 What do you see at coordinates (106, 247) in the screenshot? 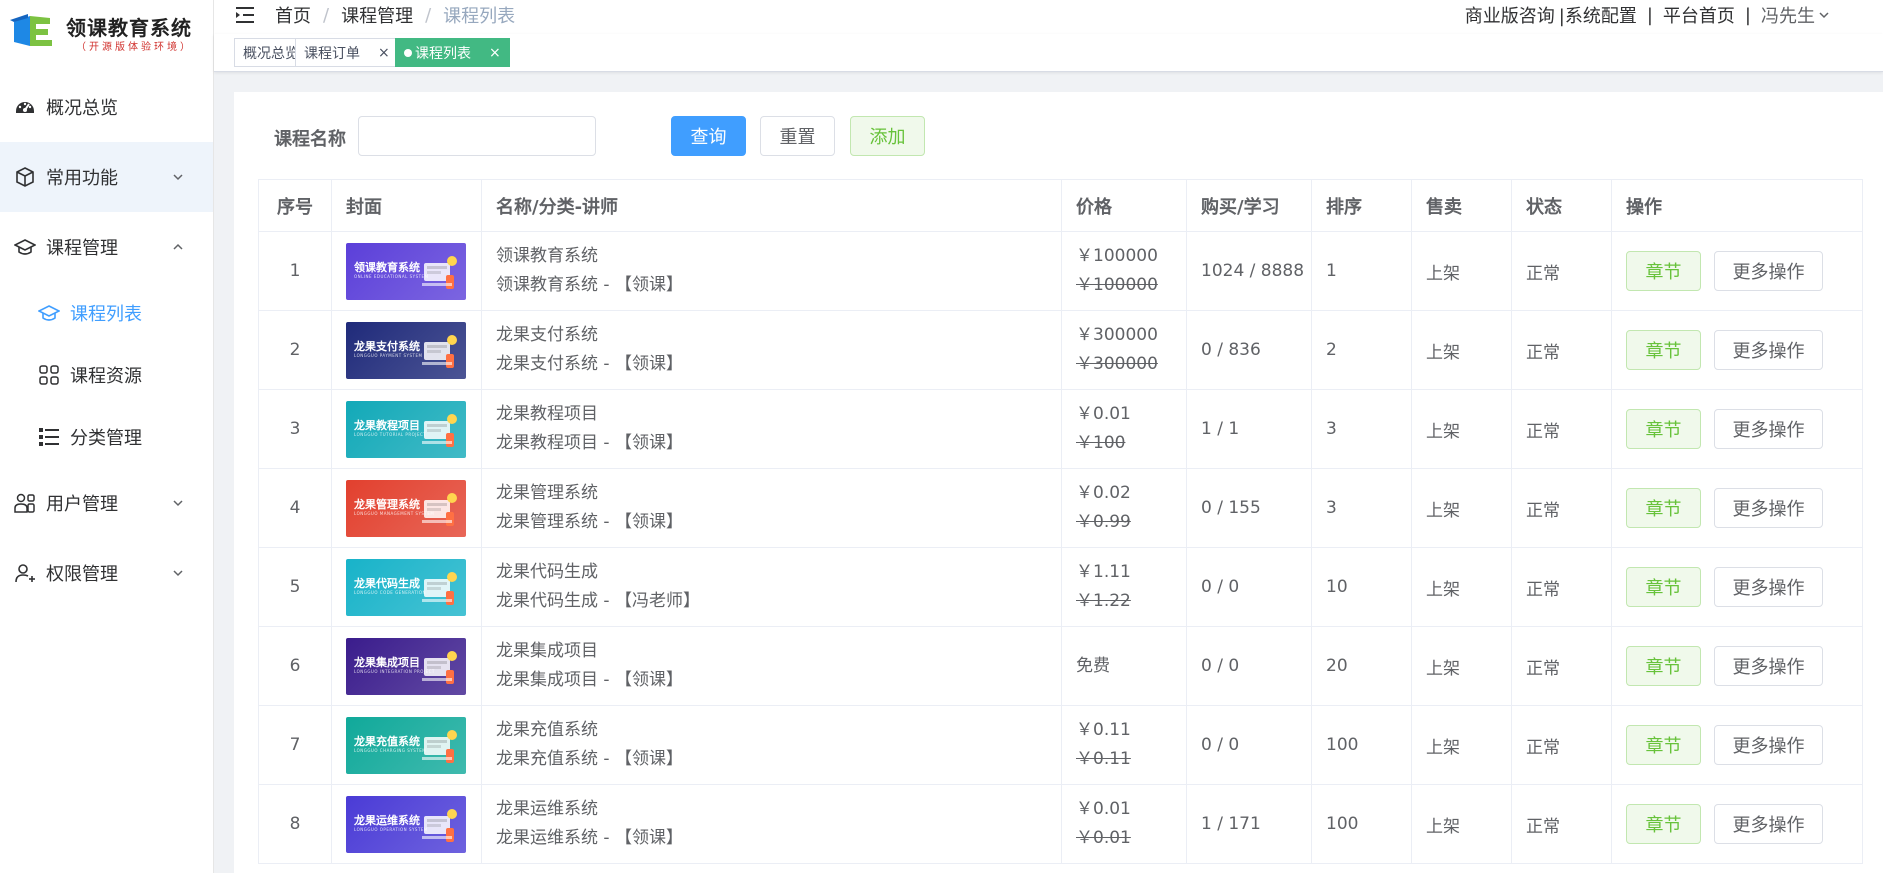
I see `sidebar-item-course-management: 课程管理` at bounding box center [106, 247].